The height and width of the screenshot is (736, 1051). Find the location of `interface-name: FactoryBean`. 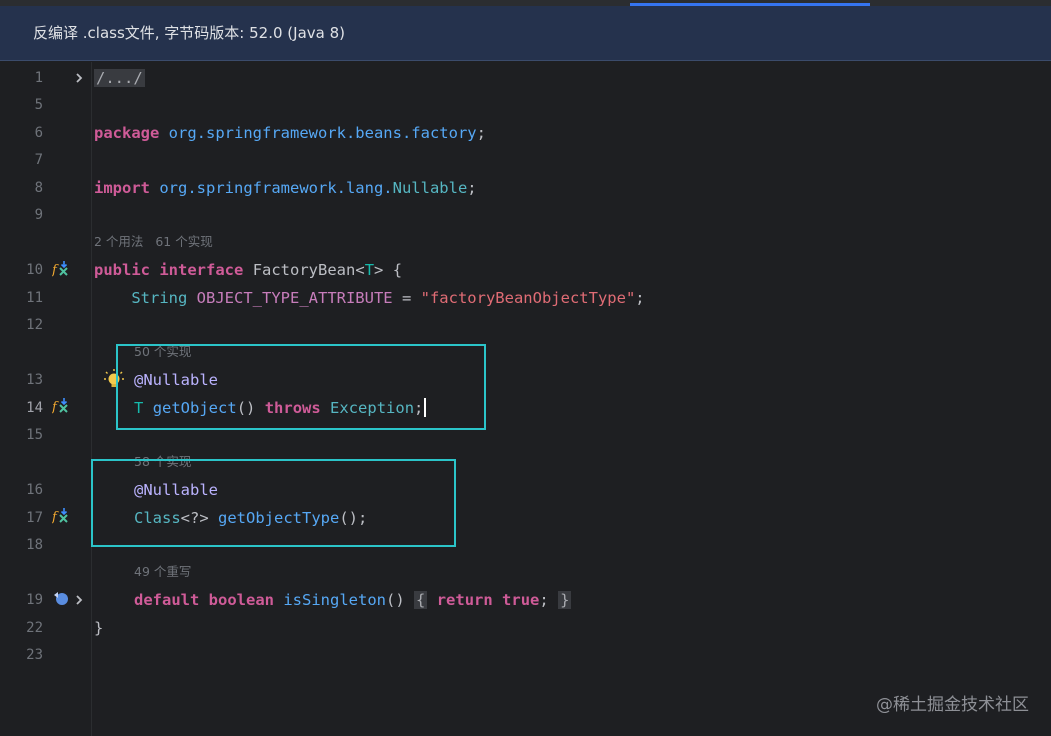

interface-name: FactoryBean is located at coordinates (304, 270).